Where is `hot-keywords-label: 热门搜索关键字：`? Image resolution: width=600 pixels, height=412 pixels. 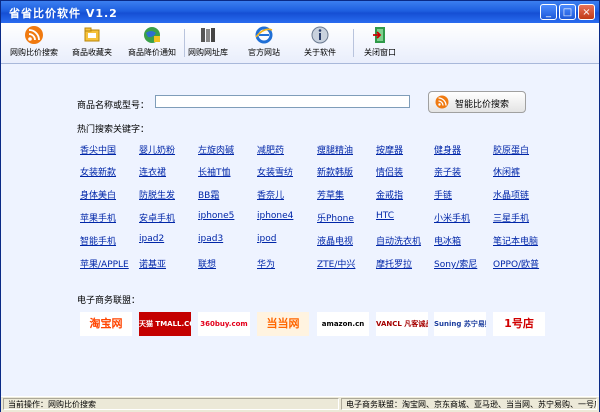 hot-keywords-label: 热门搜索关键字： is located at coordinates (113, 130).